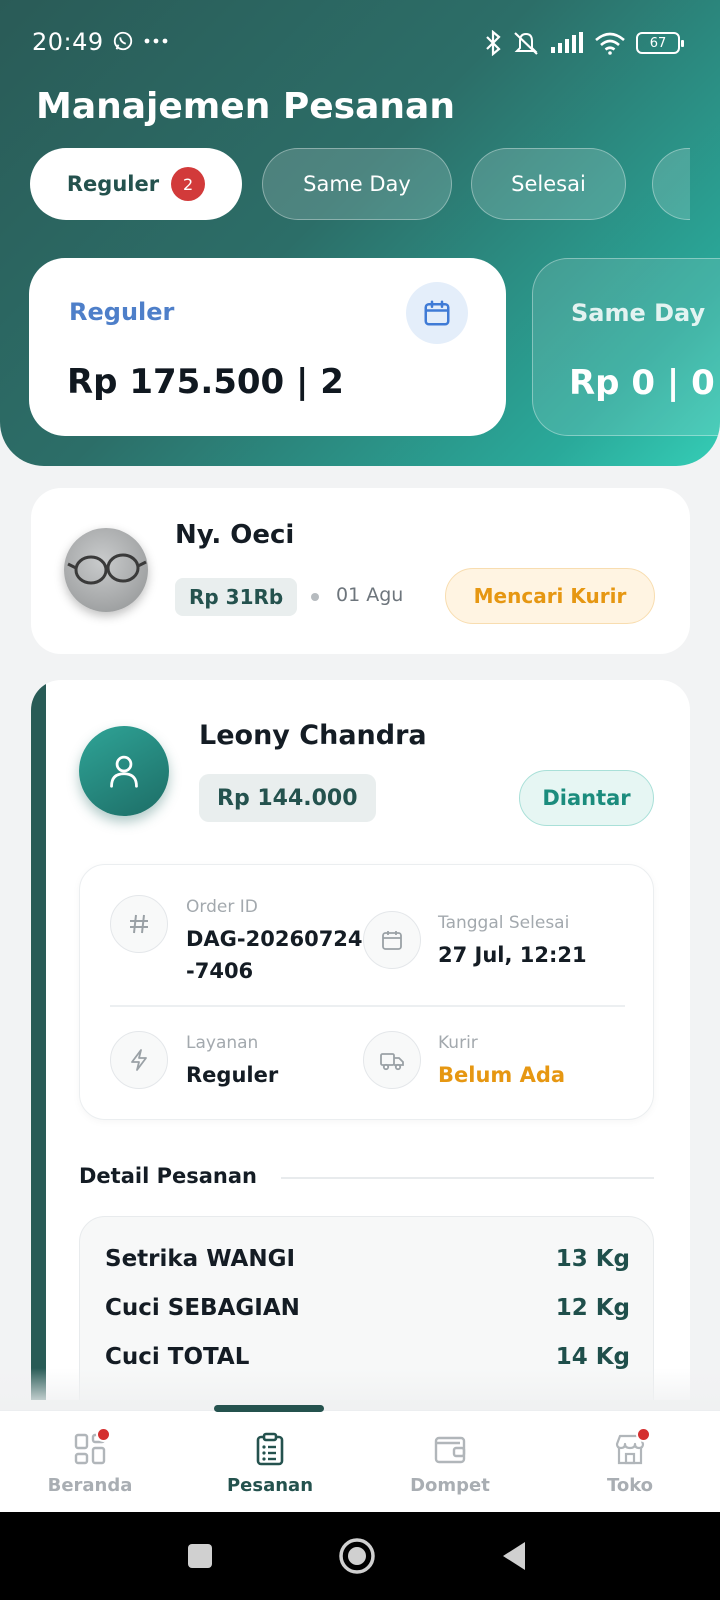 Image resolution: width=720 pixels, height=1600 pixels. What do you see at coordinates (360, 1389) in the screenshot?
I see `scroll-fade` at bounding box center [360, 1389].